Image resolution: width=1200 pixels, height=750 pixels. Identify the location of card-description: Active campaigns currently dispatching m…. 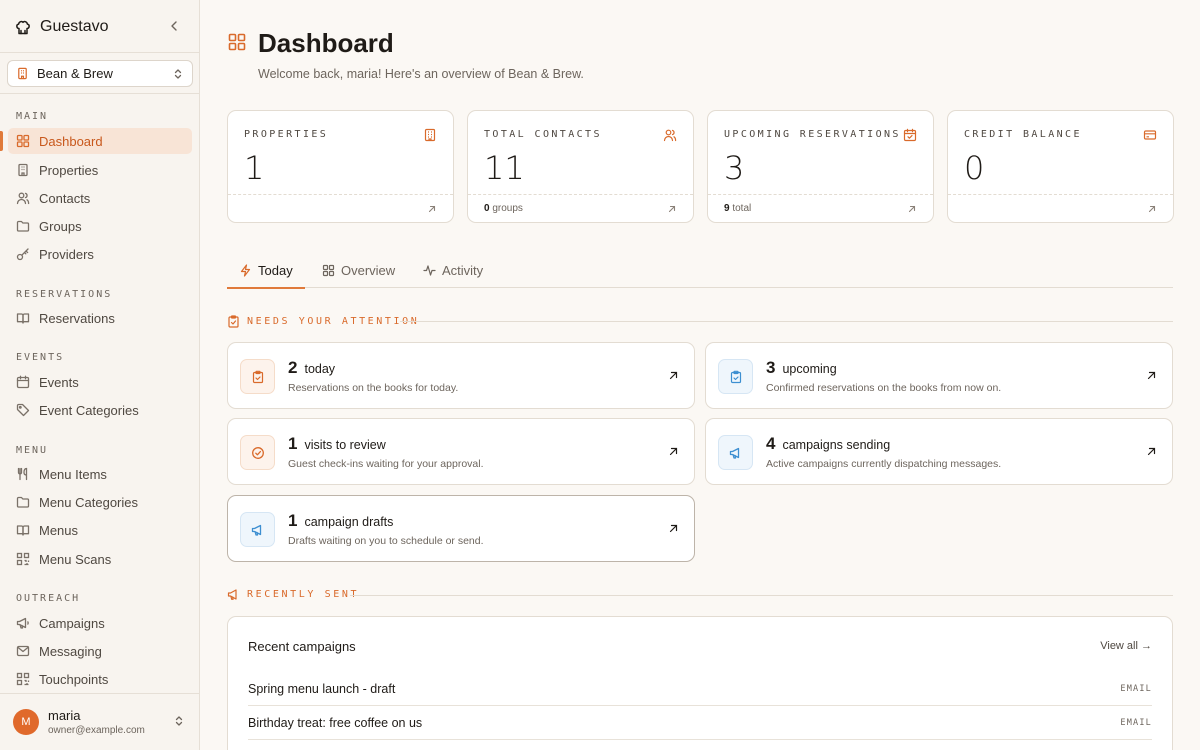
(884, 464).